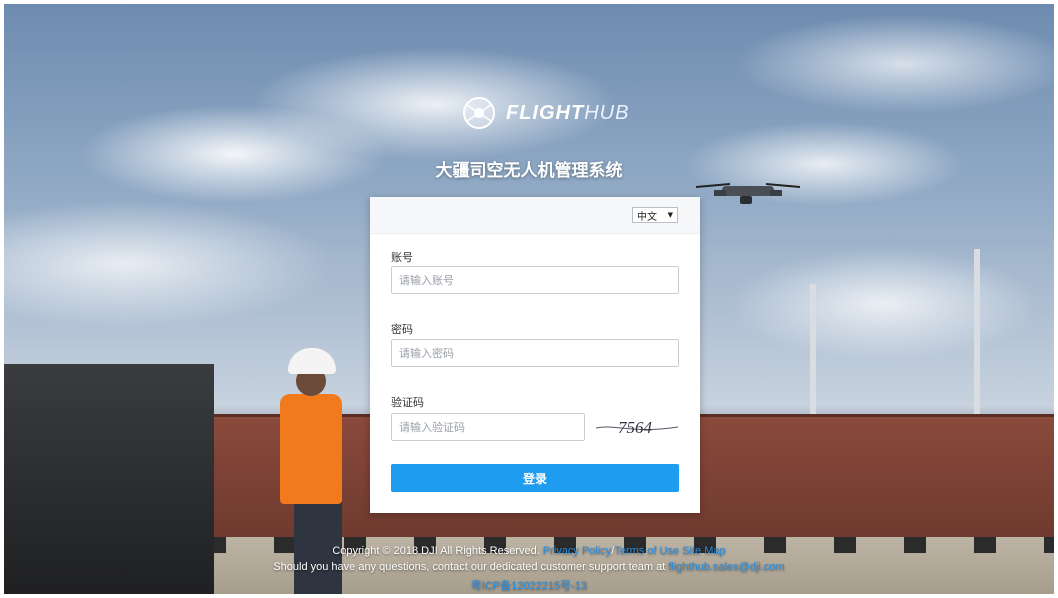 This screenshot has width=1058, height=598. What do you see at coordinates (703, 551) in the screenshot?
I see `site-map-link: Site Map` at bounding box center [703, 551].